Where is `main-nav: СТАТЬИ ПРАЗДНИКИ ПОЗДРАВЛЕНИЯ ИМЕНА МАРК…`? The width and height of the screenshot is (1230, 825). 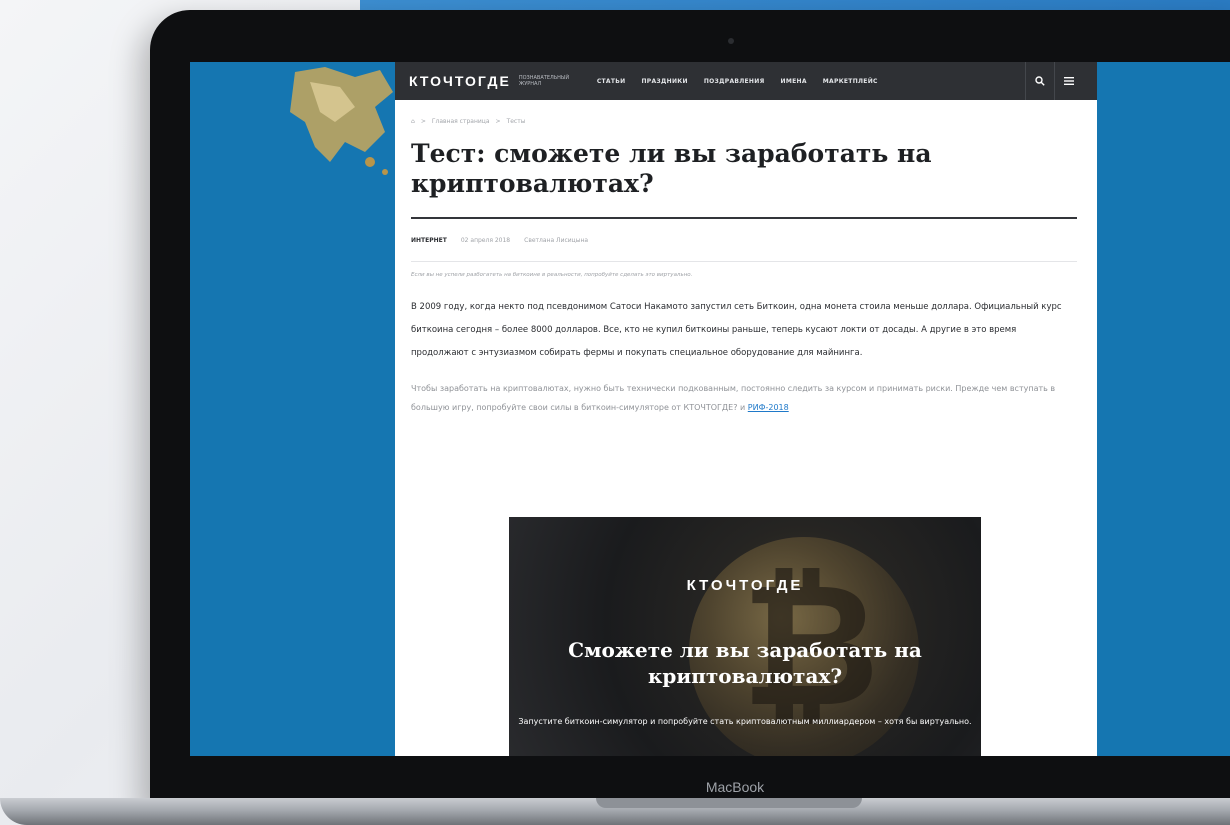 main-nav: СТАТЬИ ПРАЗДНИКИ ПОЗДРАВЛЕНИЯ ИМЕНА МАРК… is located at coordinates (737, 81).